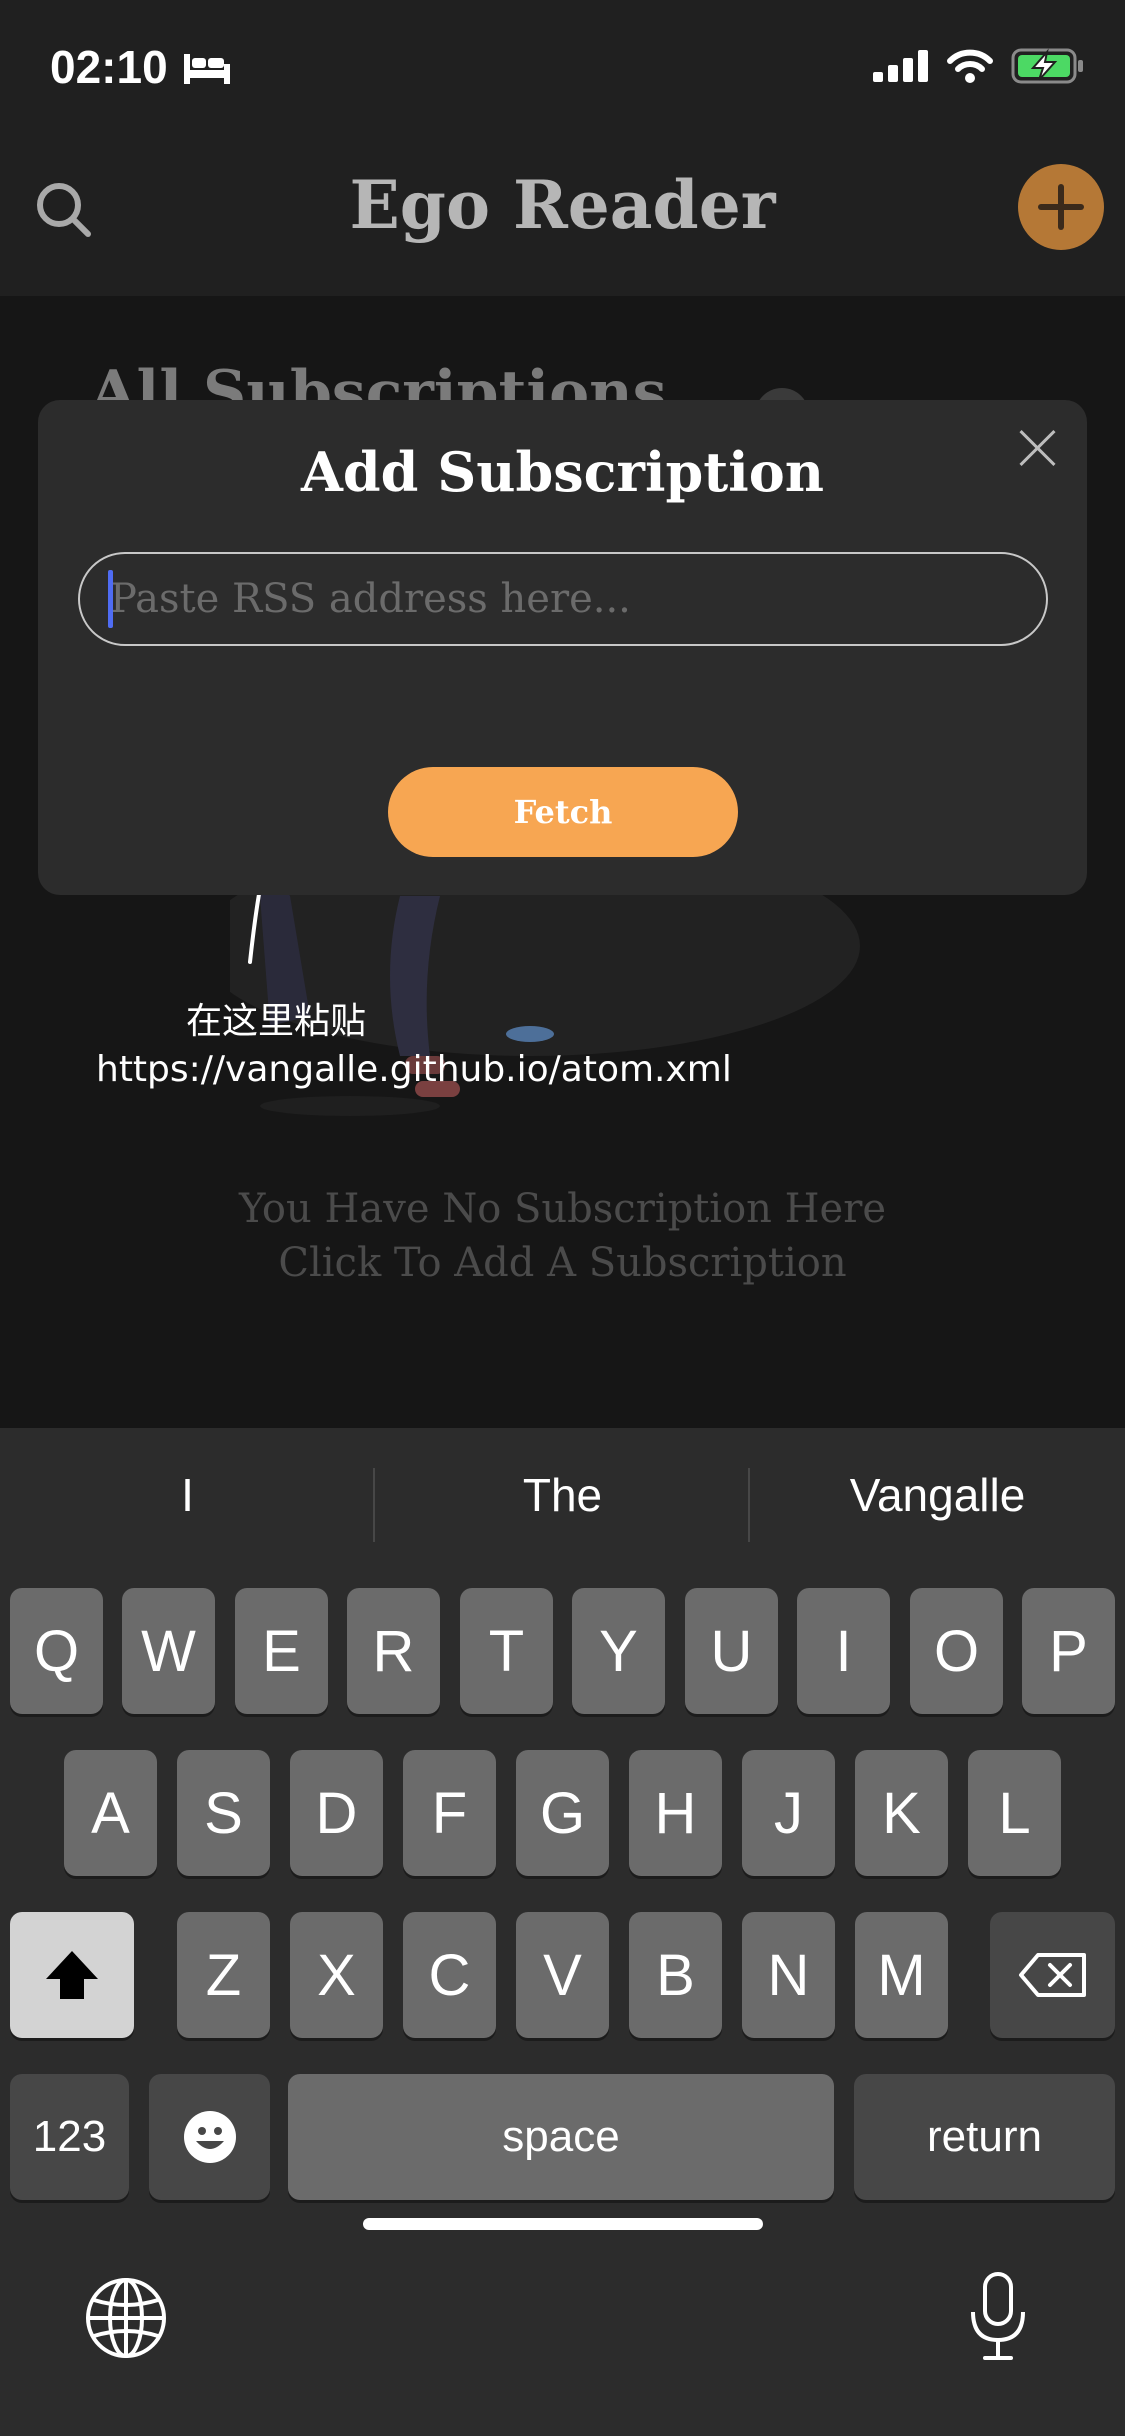 The image size is (1125, 2436). What do you see at coordinates (168, 1651) in the screenshot?
I see `key-w: W` at bounding box center [168, 1651].